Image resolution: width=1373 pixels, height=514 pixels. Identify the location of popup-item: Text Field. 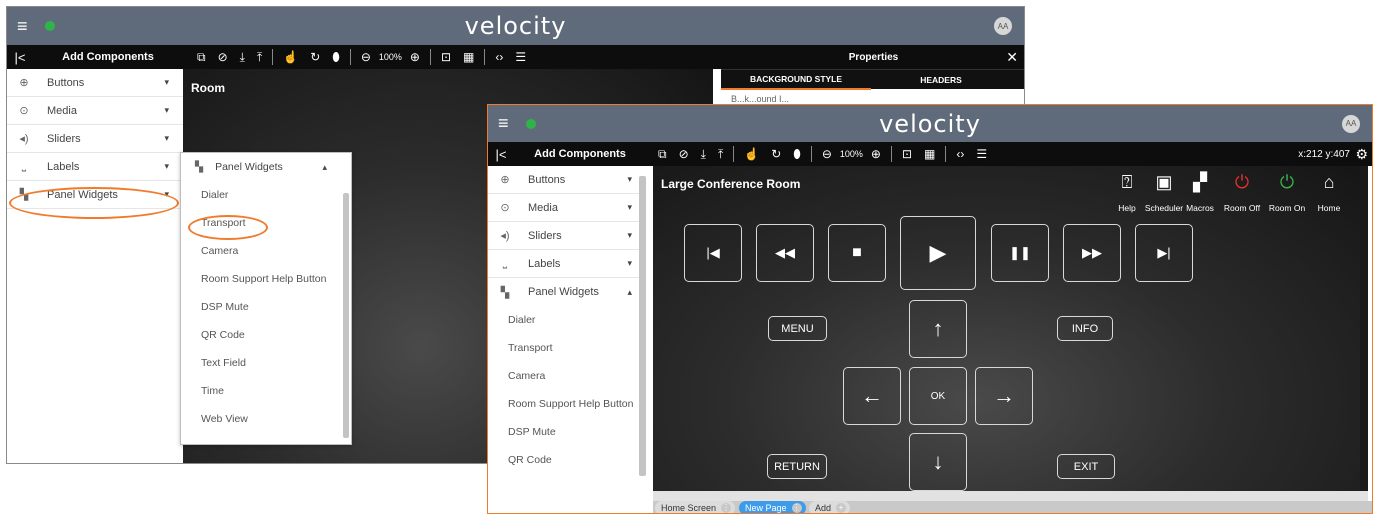
(266, 363).